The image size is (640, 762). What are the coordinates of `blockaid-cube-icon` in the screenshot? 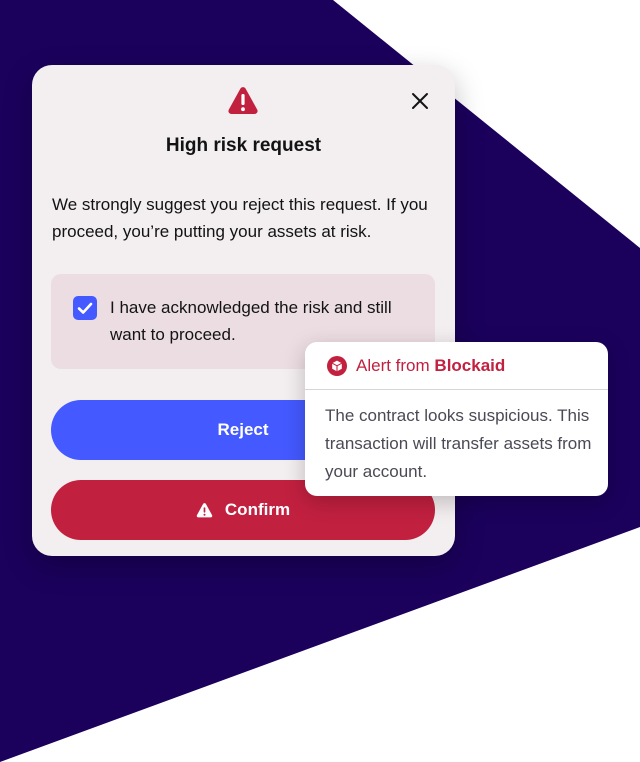 It's located at (337, 365).